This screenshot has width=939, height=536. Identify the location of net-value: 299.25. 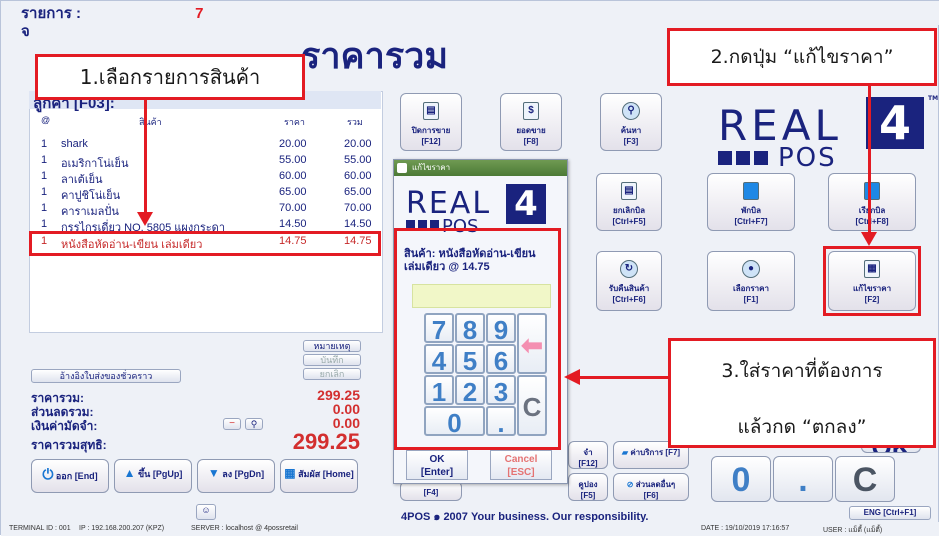
(326, 441).